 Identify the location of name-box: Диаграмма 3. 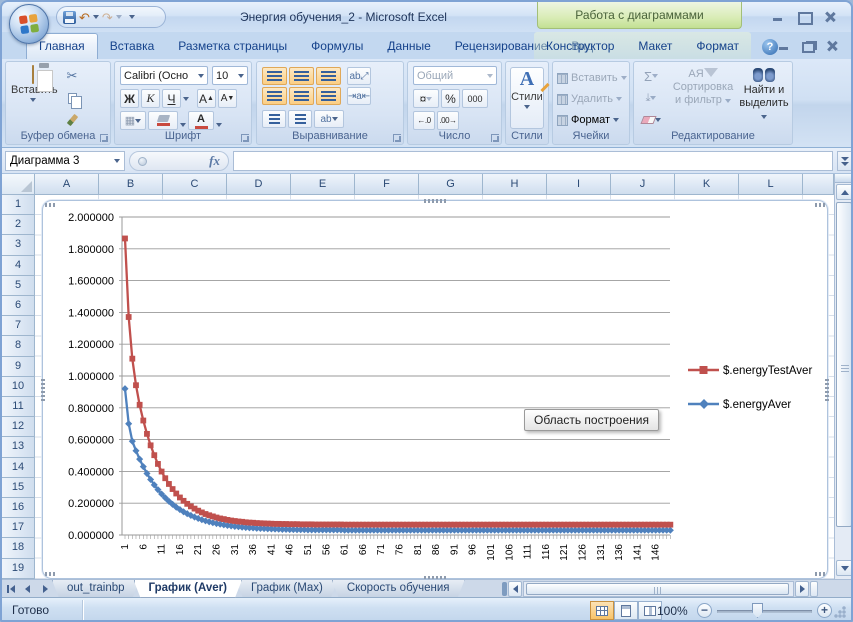
(65, 161).